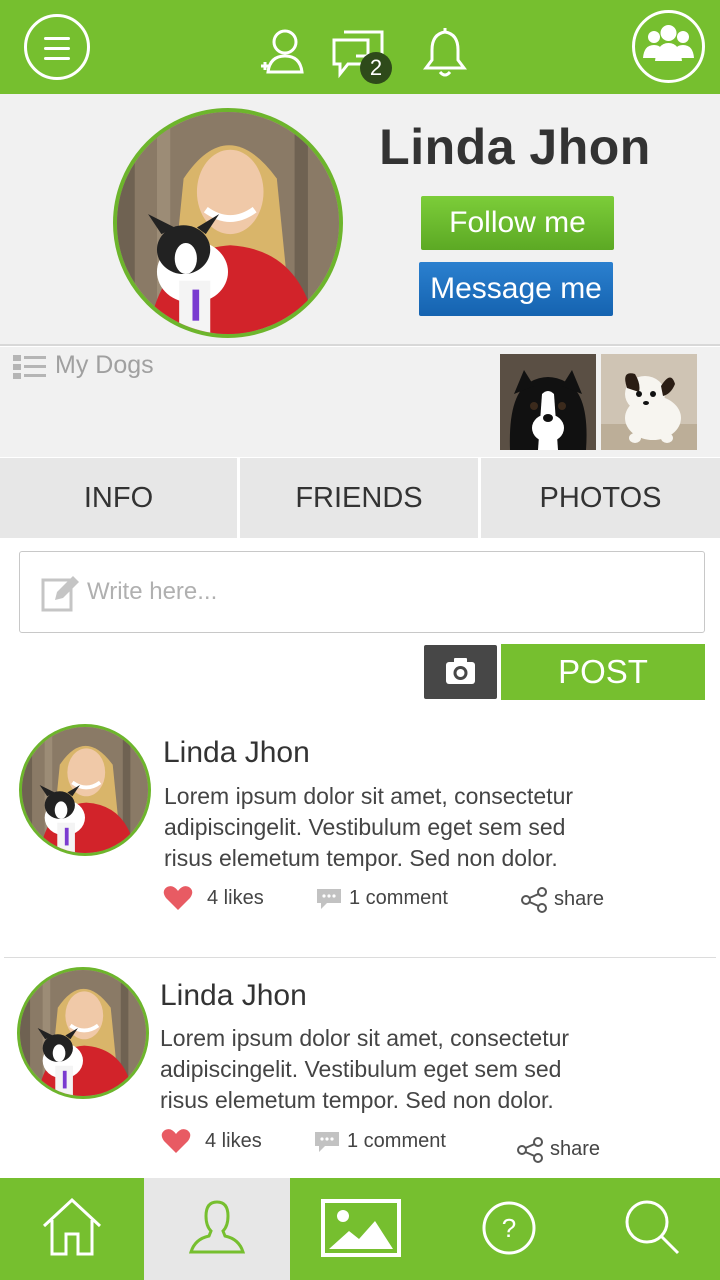 Image resolution: width=720 pixels, height=1280 pixels. I want to click on gallery-icon, so click(361, 1228).